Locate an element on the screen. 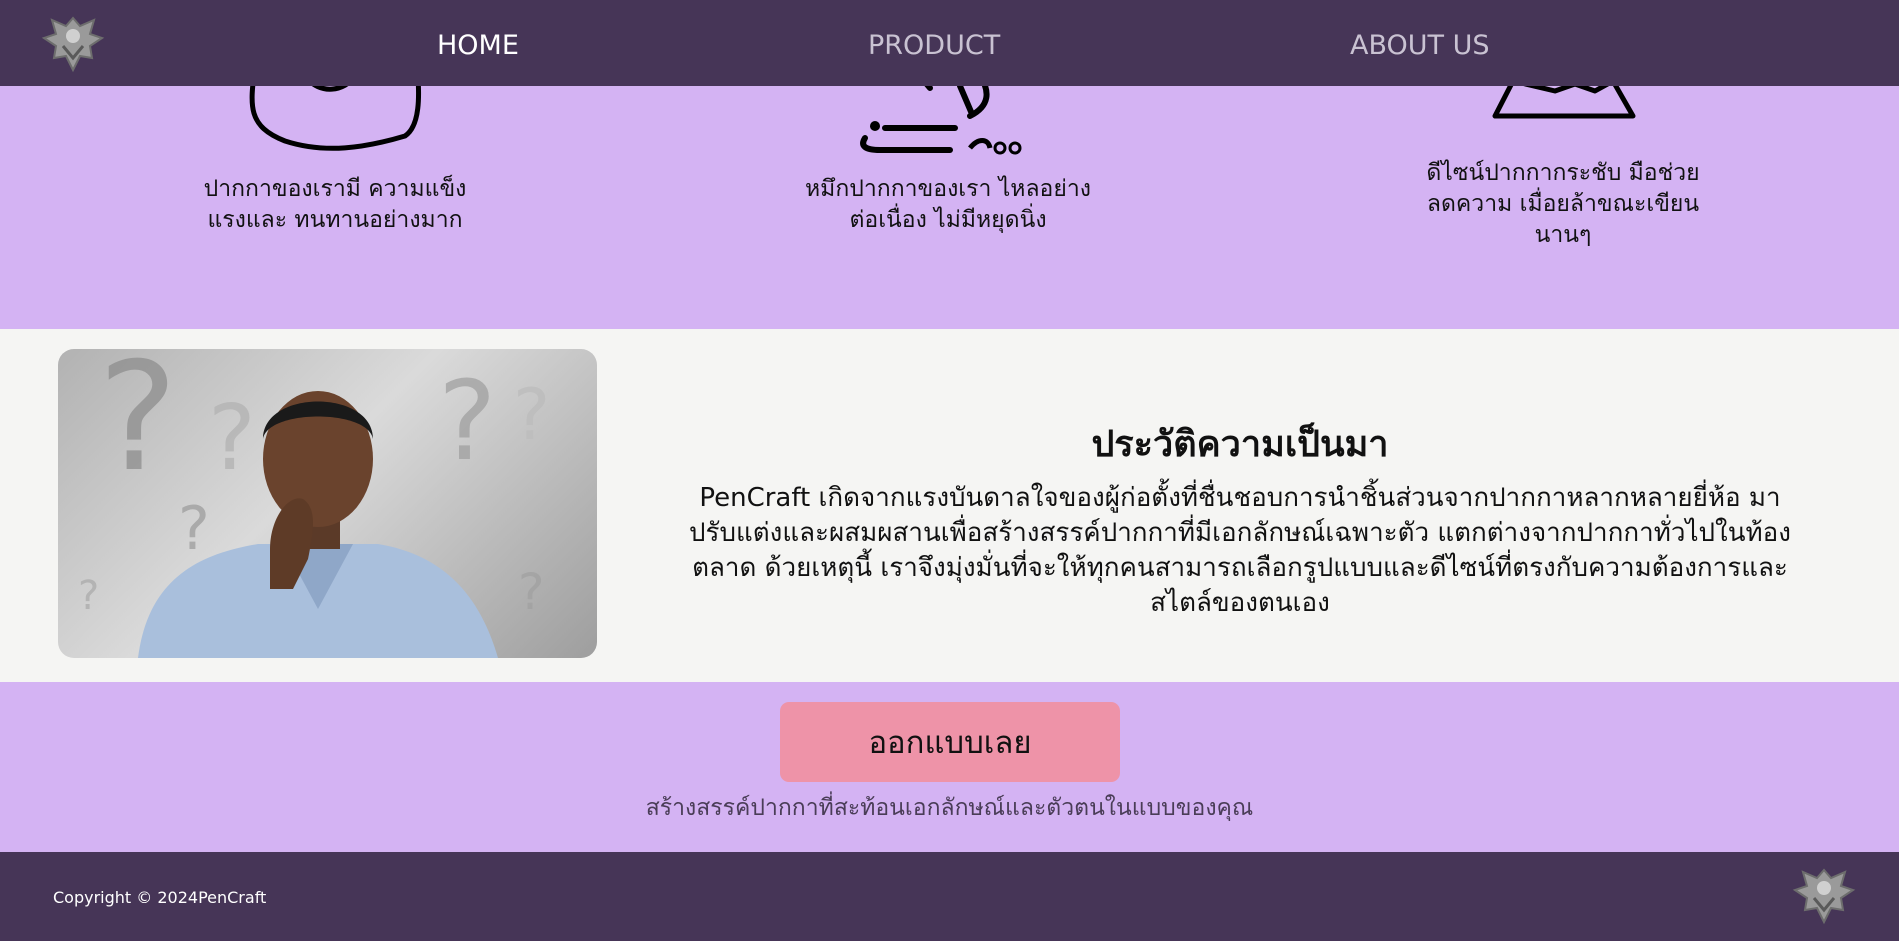  design-now-button: ออกแบบเลย is located at coordinates (950, 742).